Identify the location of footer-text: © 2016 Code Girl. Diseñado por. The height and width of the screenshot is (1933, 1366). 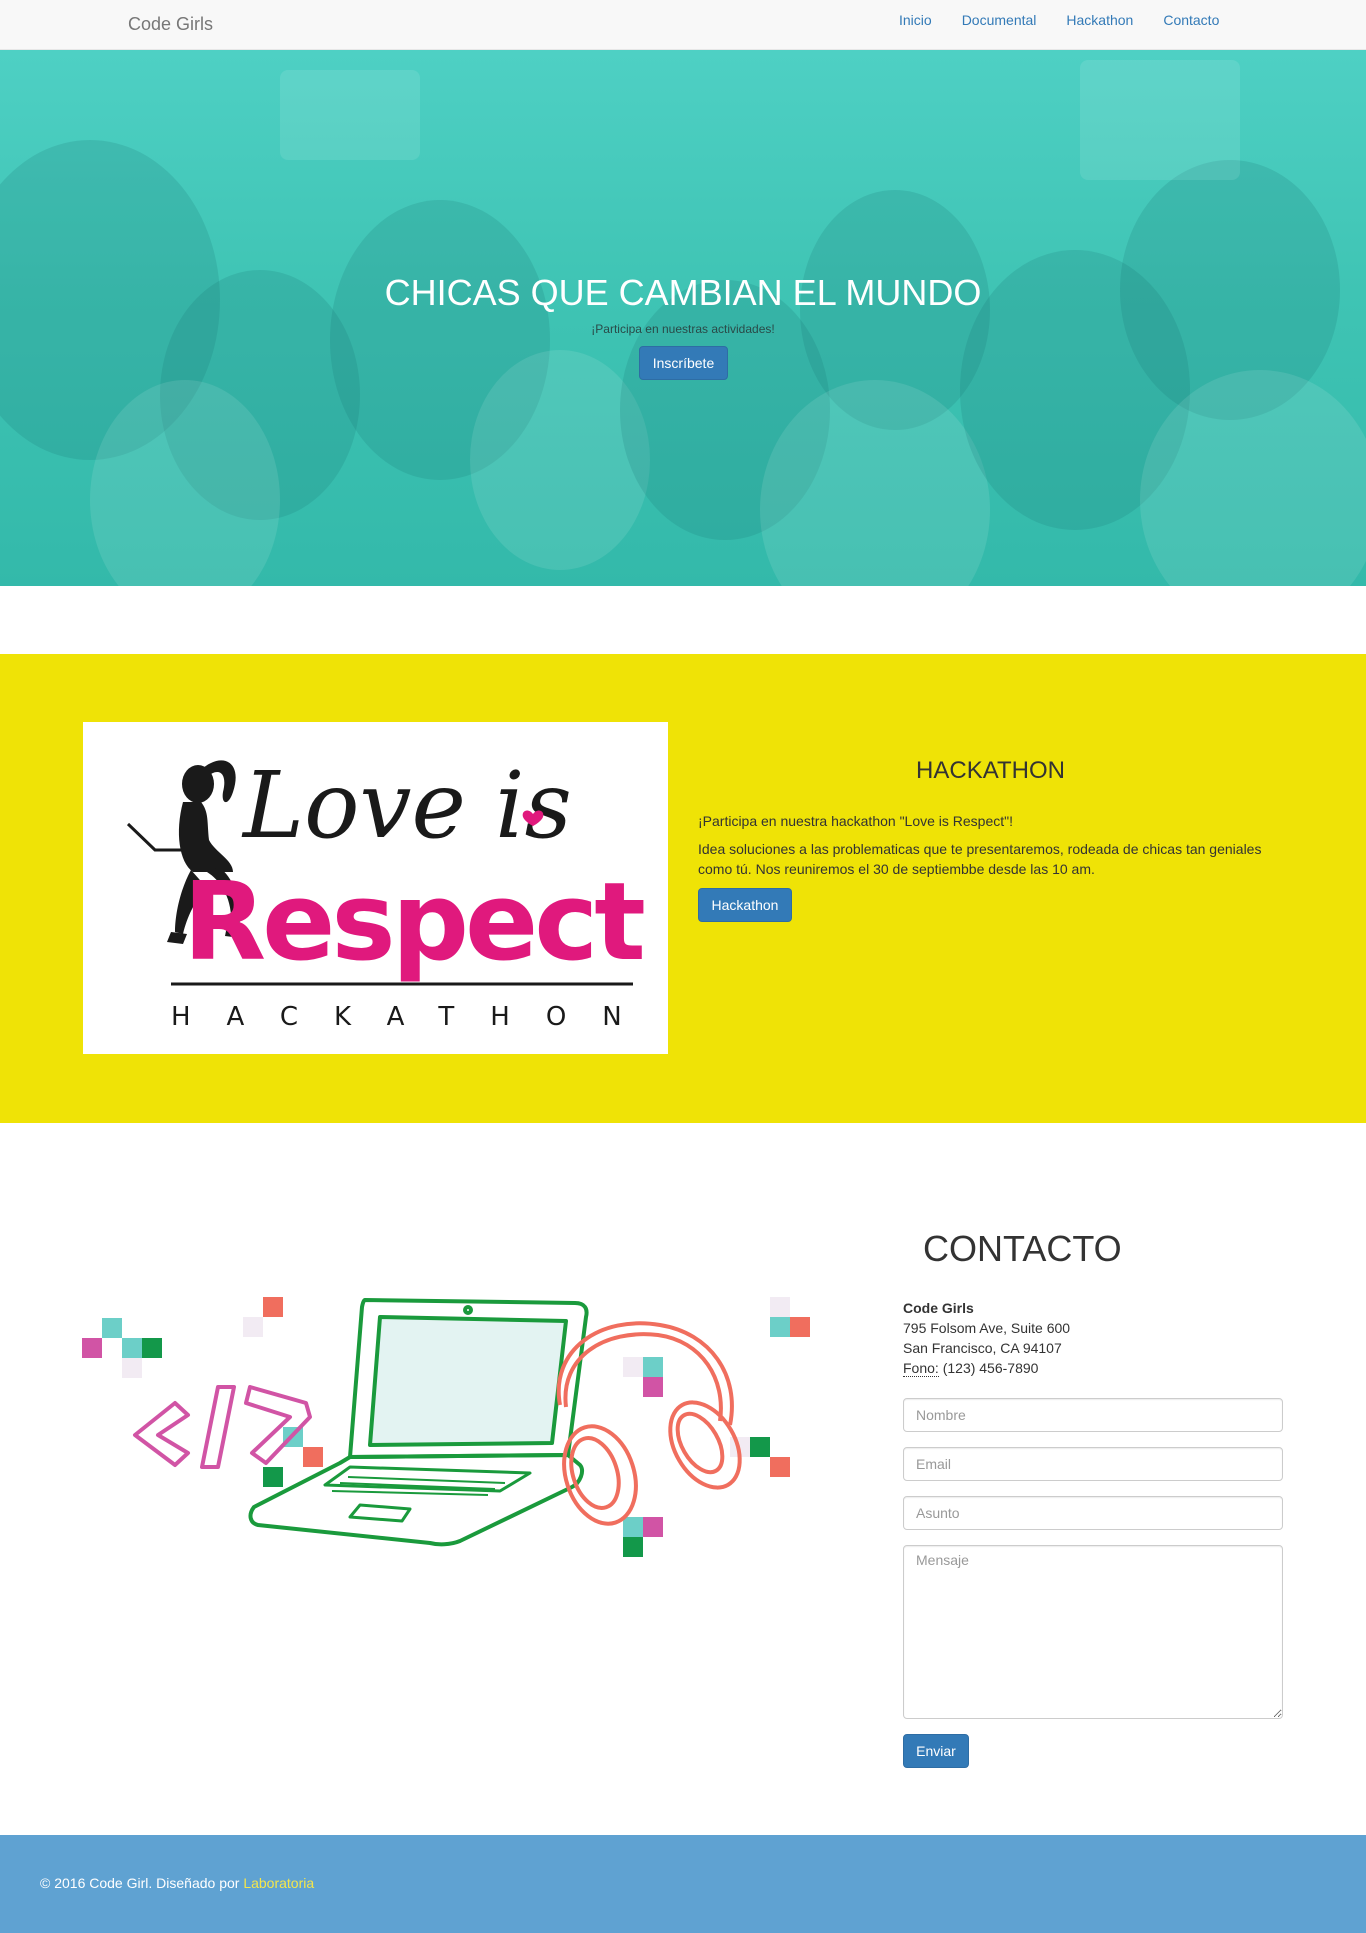
(140, 1883).